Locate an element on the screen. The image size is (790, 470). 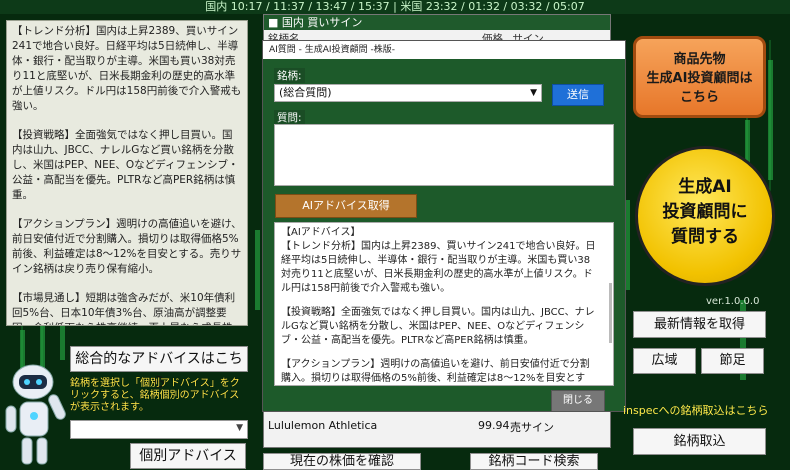
list-title: ■ 国内 買いサイン is located at coordinates (437, 22).